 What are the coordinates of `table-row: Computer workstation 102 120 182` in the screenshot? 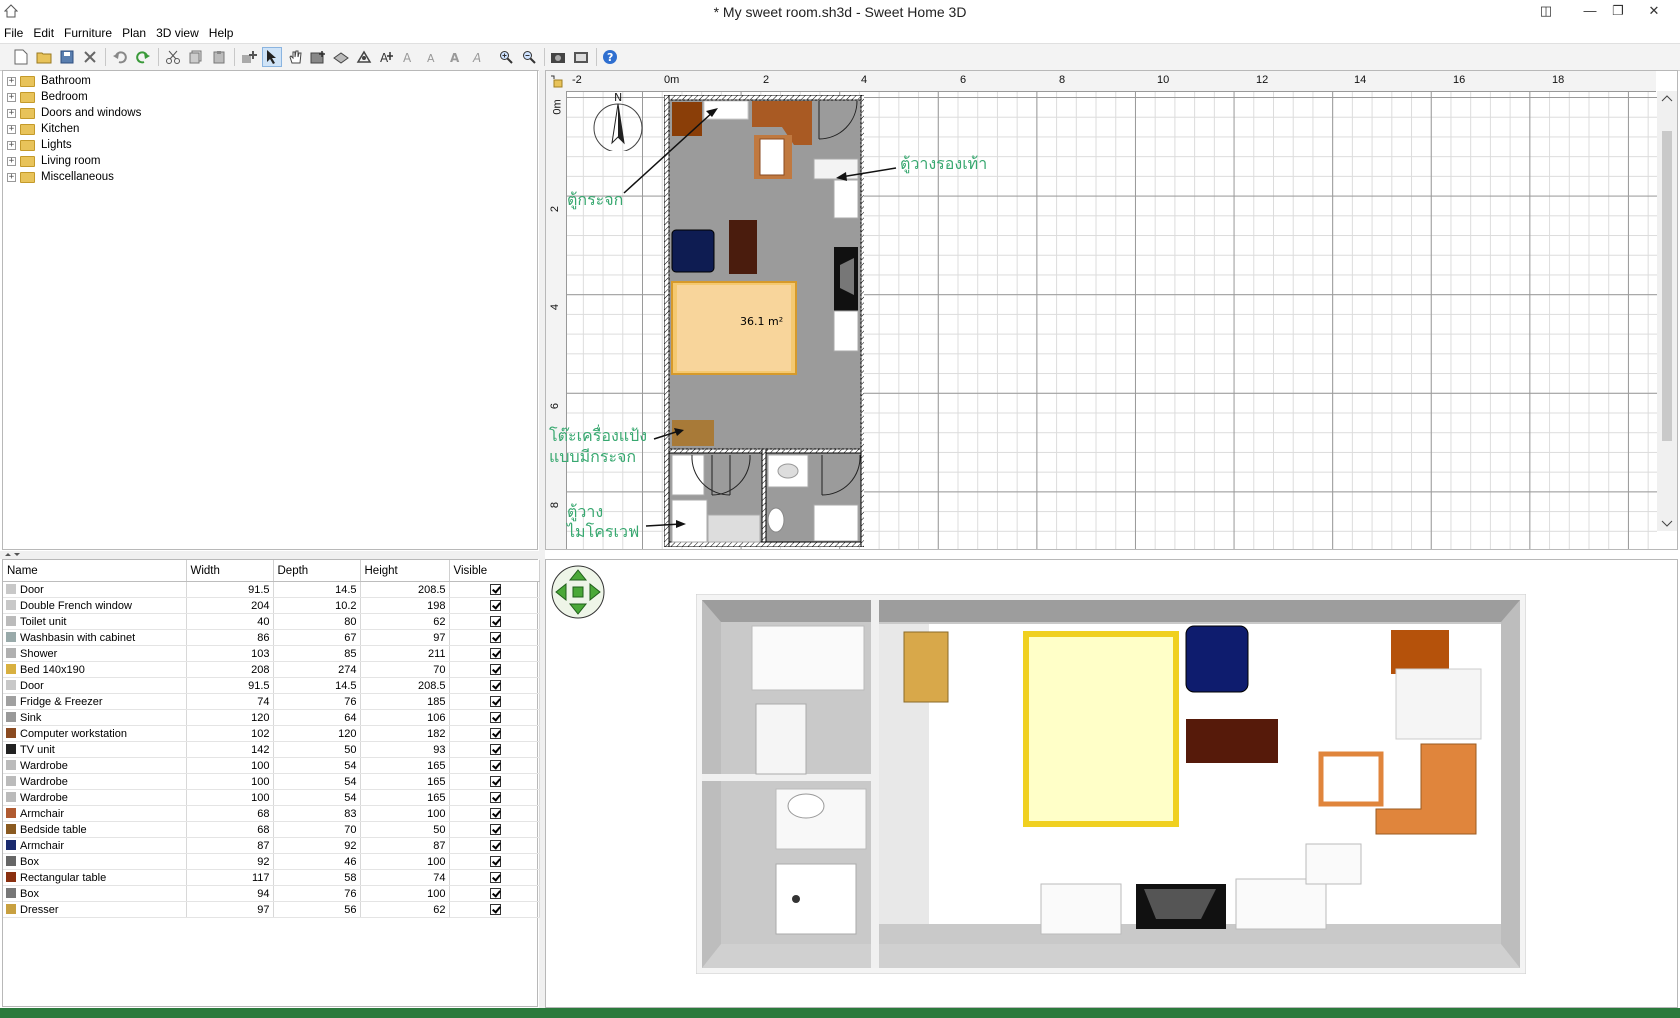 It's located at (271, 733).